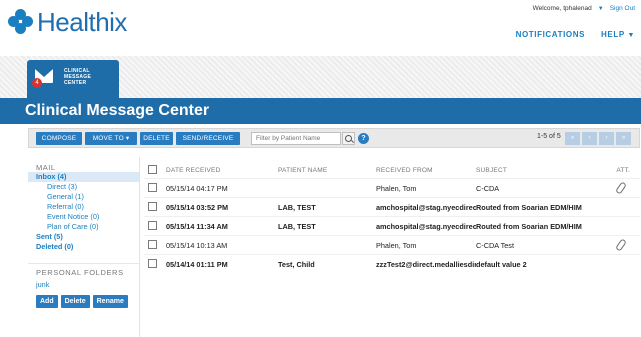  I want to click on cell-subject: C-CDA Test, so click(495, 245).